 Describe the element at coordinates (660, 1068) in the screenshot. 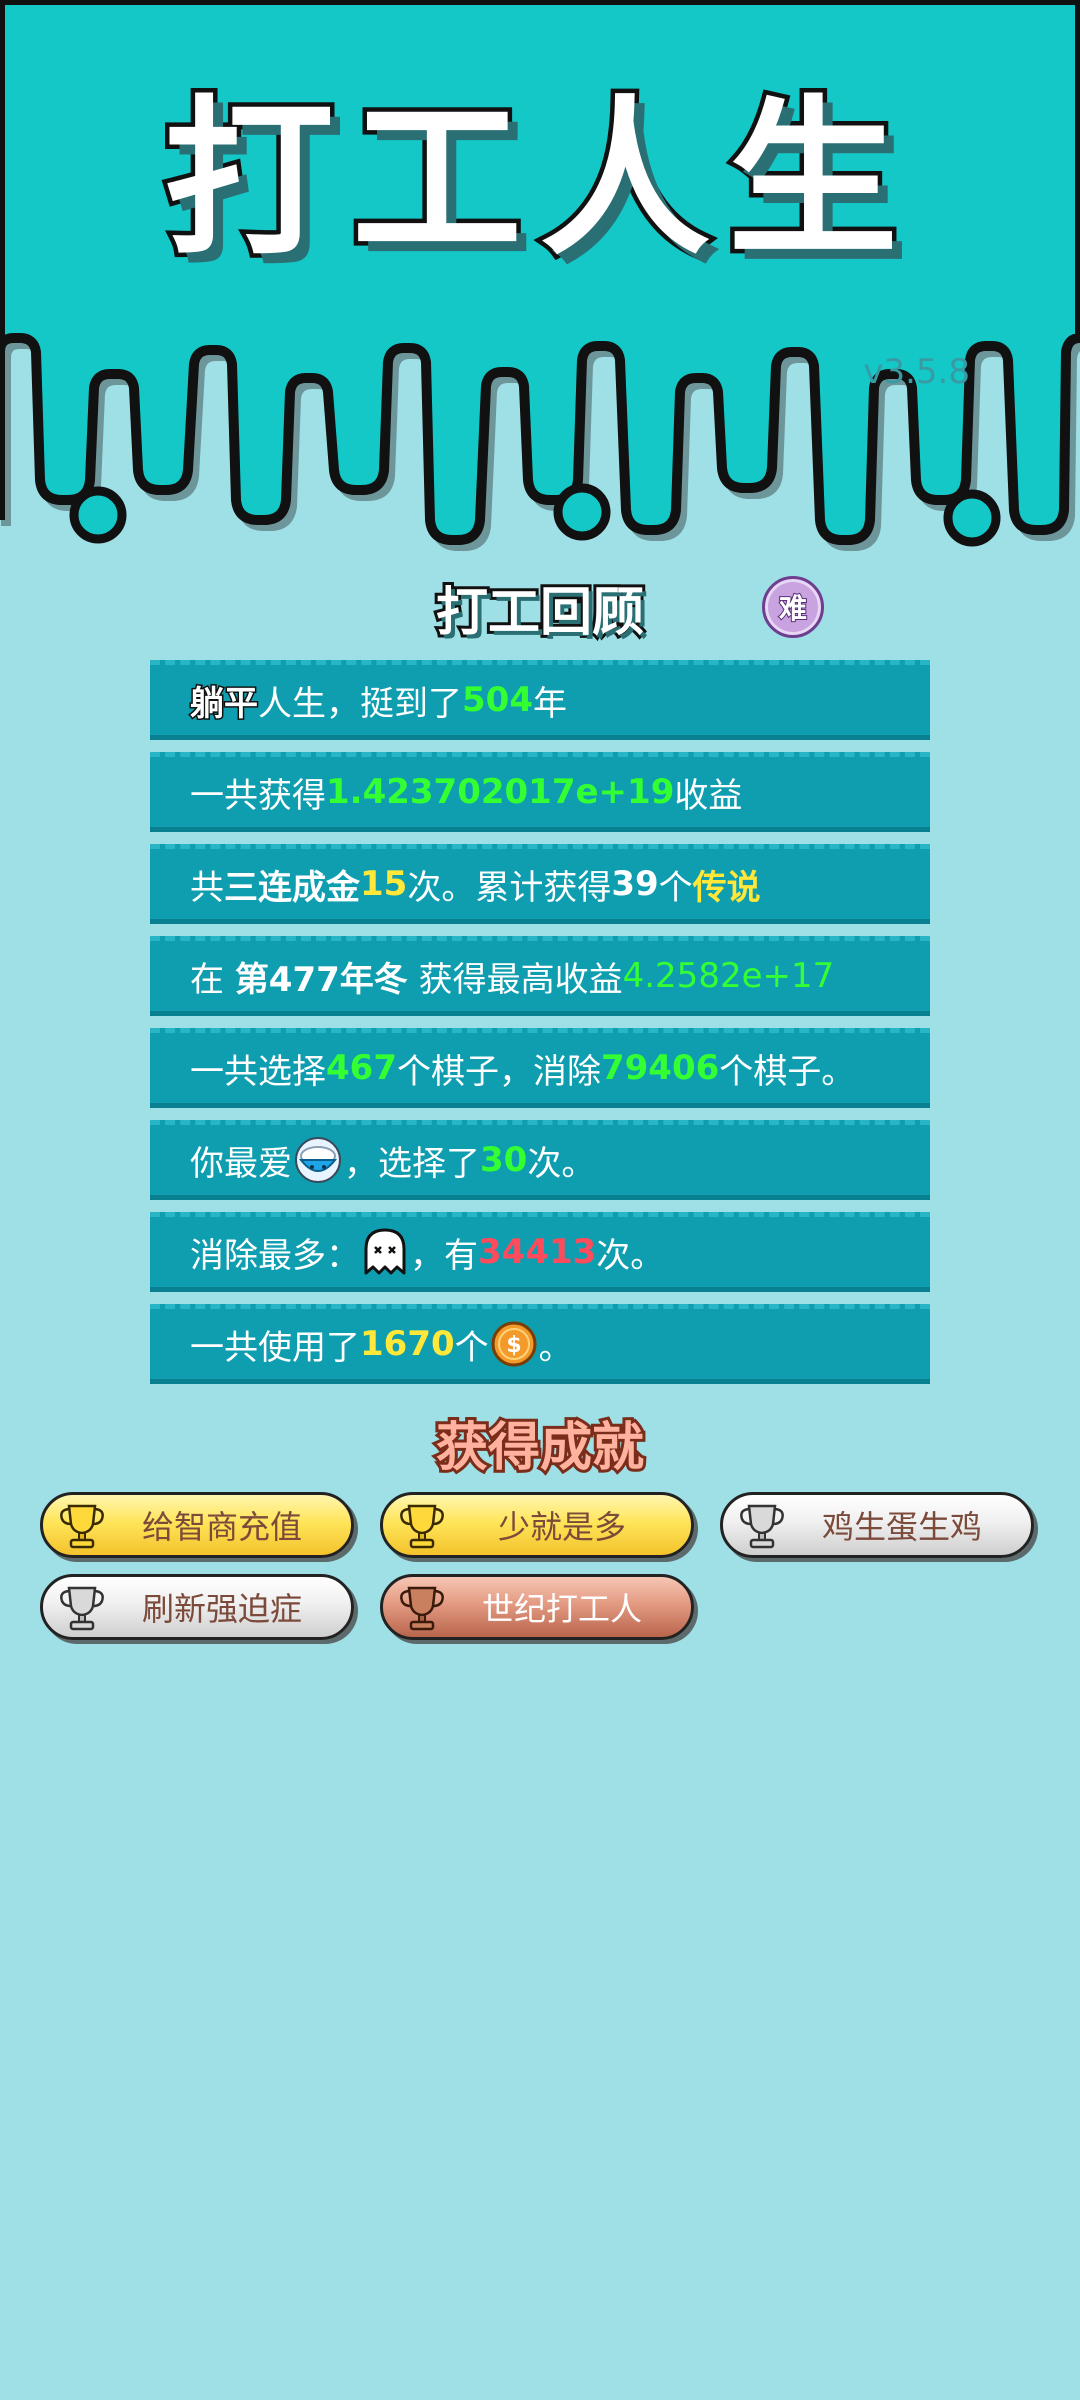

I see `eliminated-count: 79406` at that location.